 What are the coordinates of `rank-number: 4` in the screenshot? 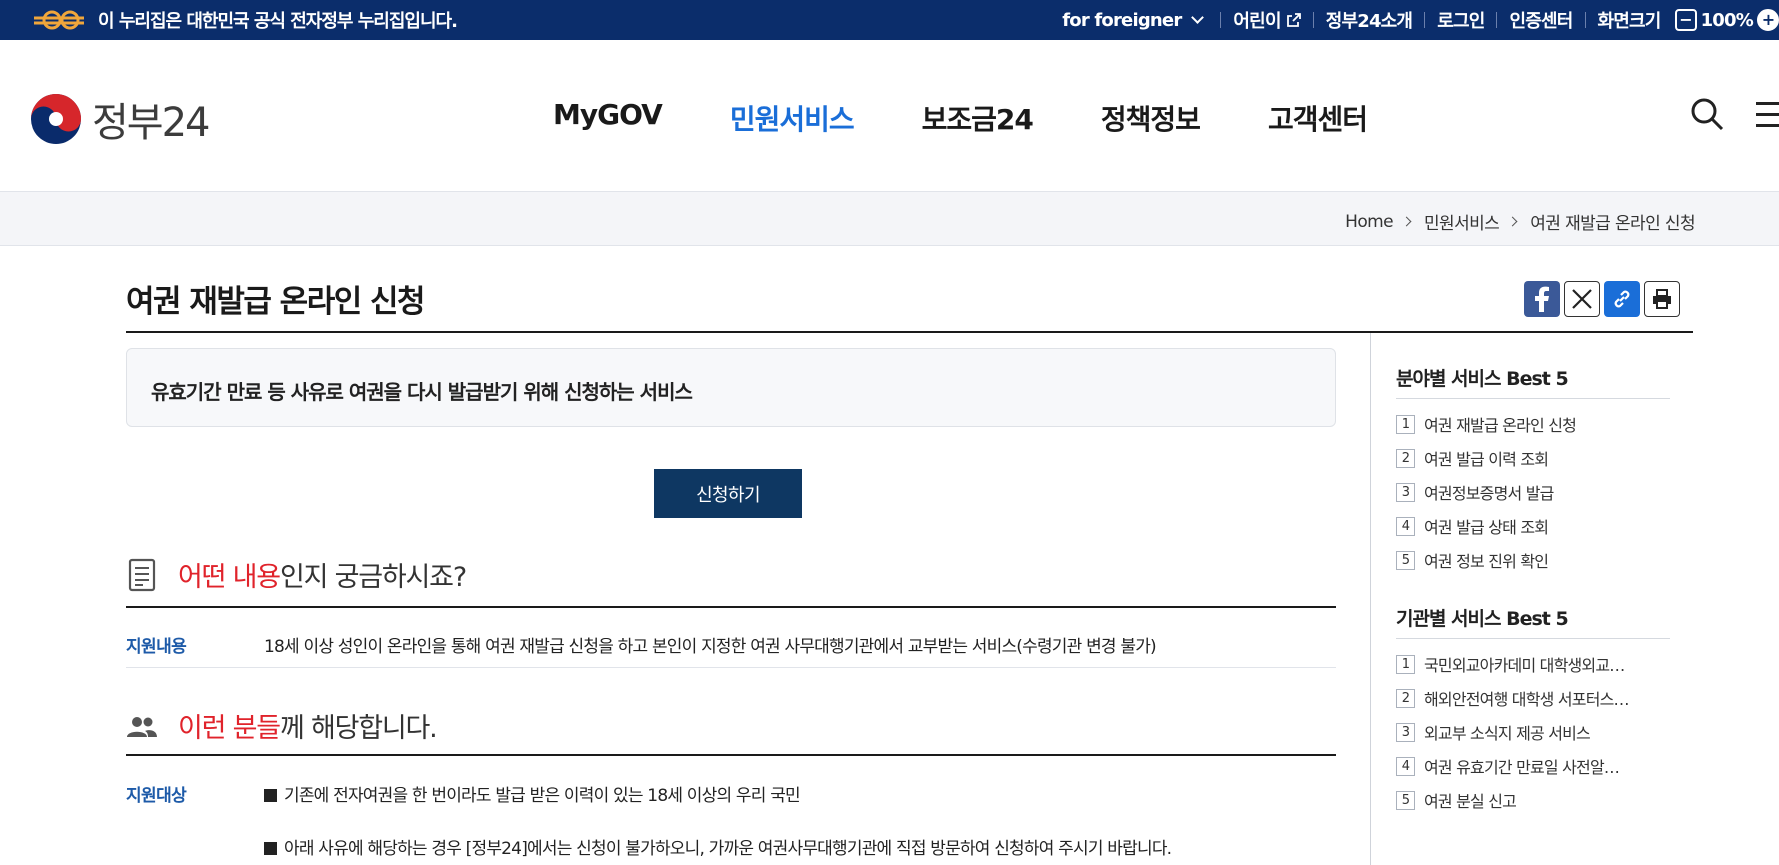 It's located at (1405, 526).